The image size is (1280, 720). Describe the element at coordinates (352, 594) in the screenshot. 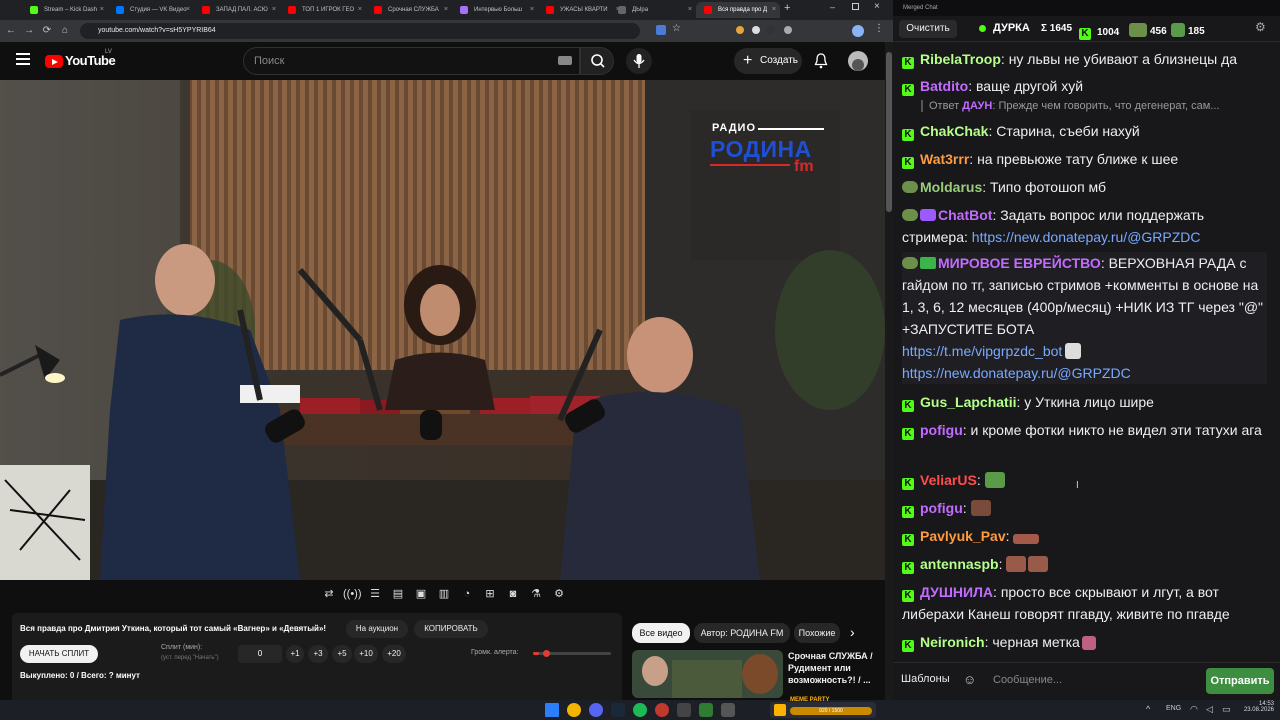

I see `broadcast-icon: ((•))` at that location.